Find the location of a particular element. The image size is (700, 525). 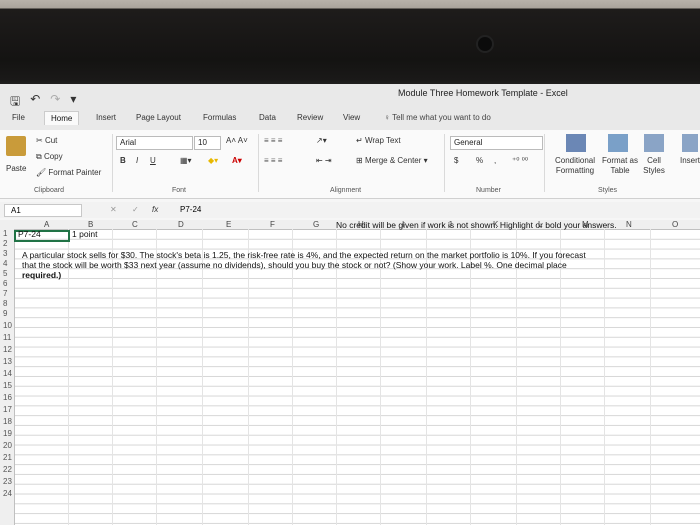

percent-button: % is located at coordinates (479, 160).